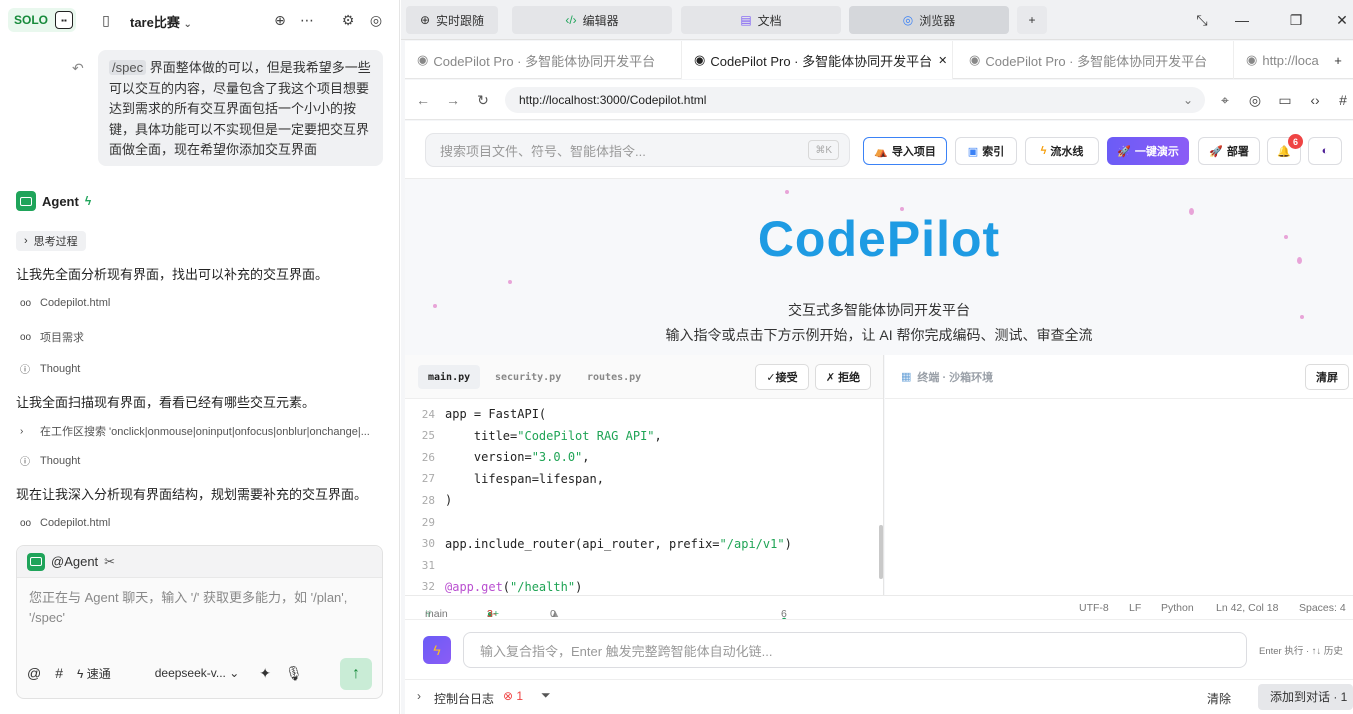 The height and width of the screenshot is (714, 1353). Describe the element at coordinates (1148, 151) in the screenshot. I see `one-click-demo-button: 🚀 一键演示` at that location.